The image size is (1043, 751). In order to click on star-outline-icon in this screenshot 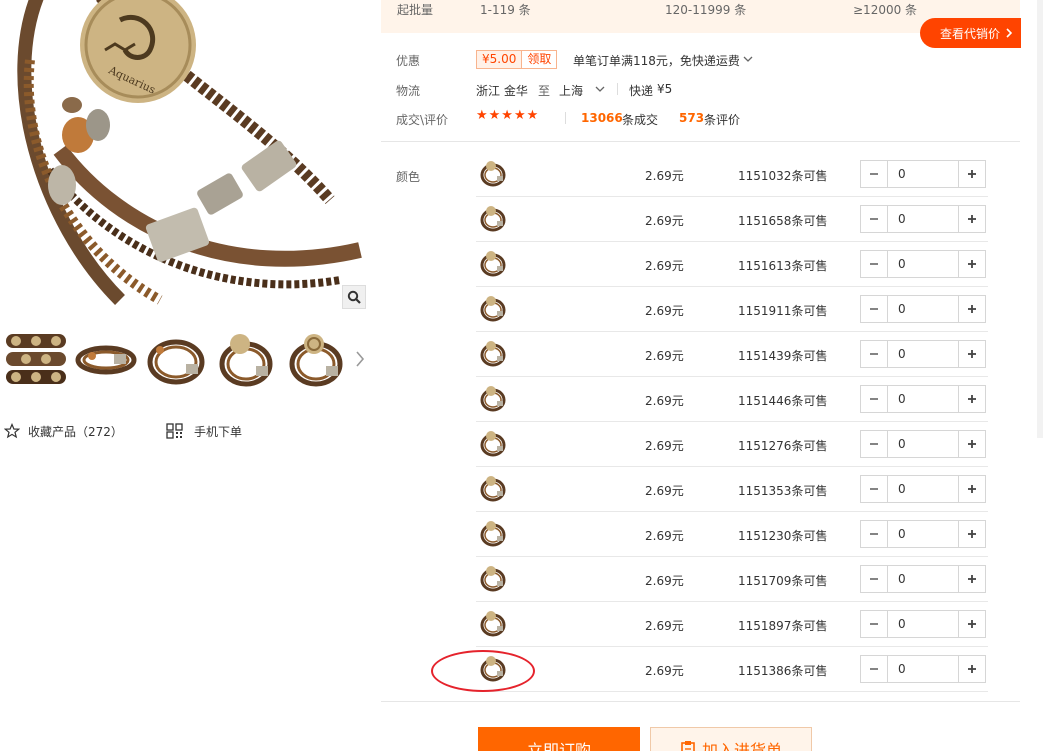, I will do `click(12, 431)`.